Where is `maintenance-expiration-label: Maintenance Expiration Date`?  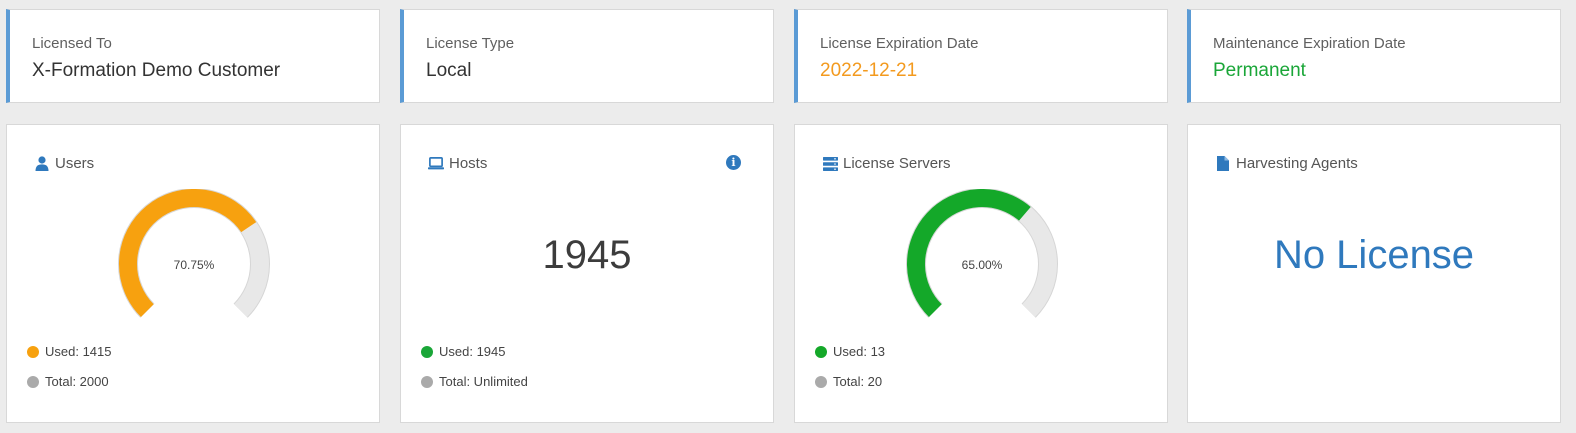 maintenance-expiration-label: Maintenance Expiration Date is located at coordinates (1309, 43).